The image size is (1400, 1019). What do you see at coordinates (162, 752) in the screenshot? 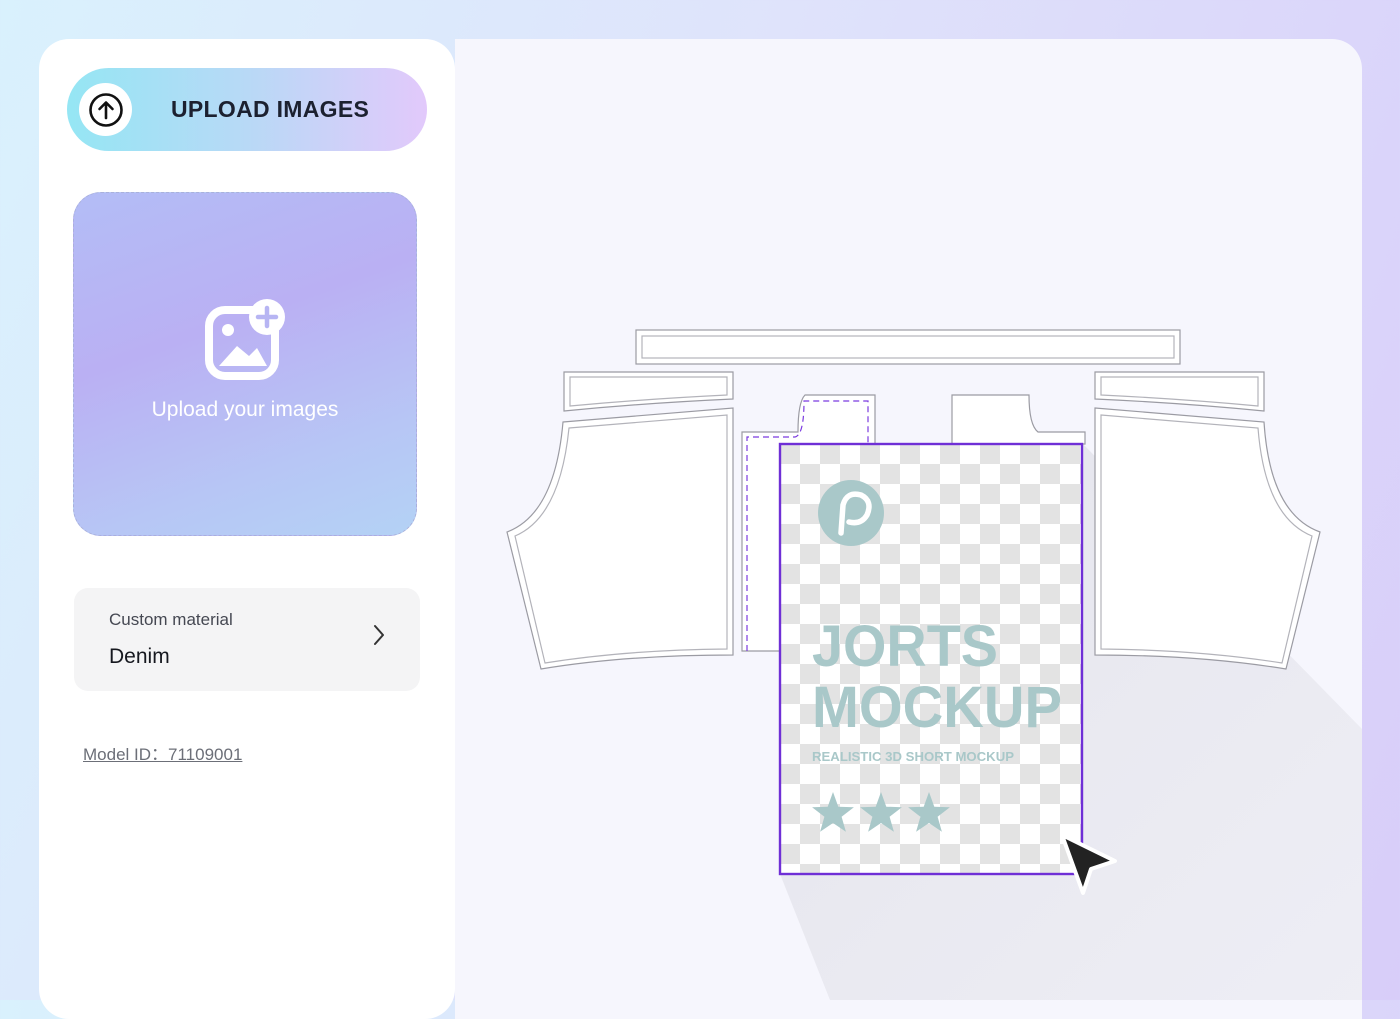
I see `model-id-link: Model ID：71109001` at bounding box center [162, 752].